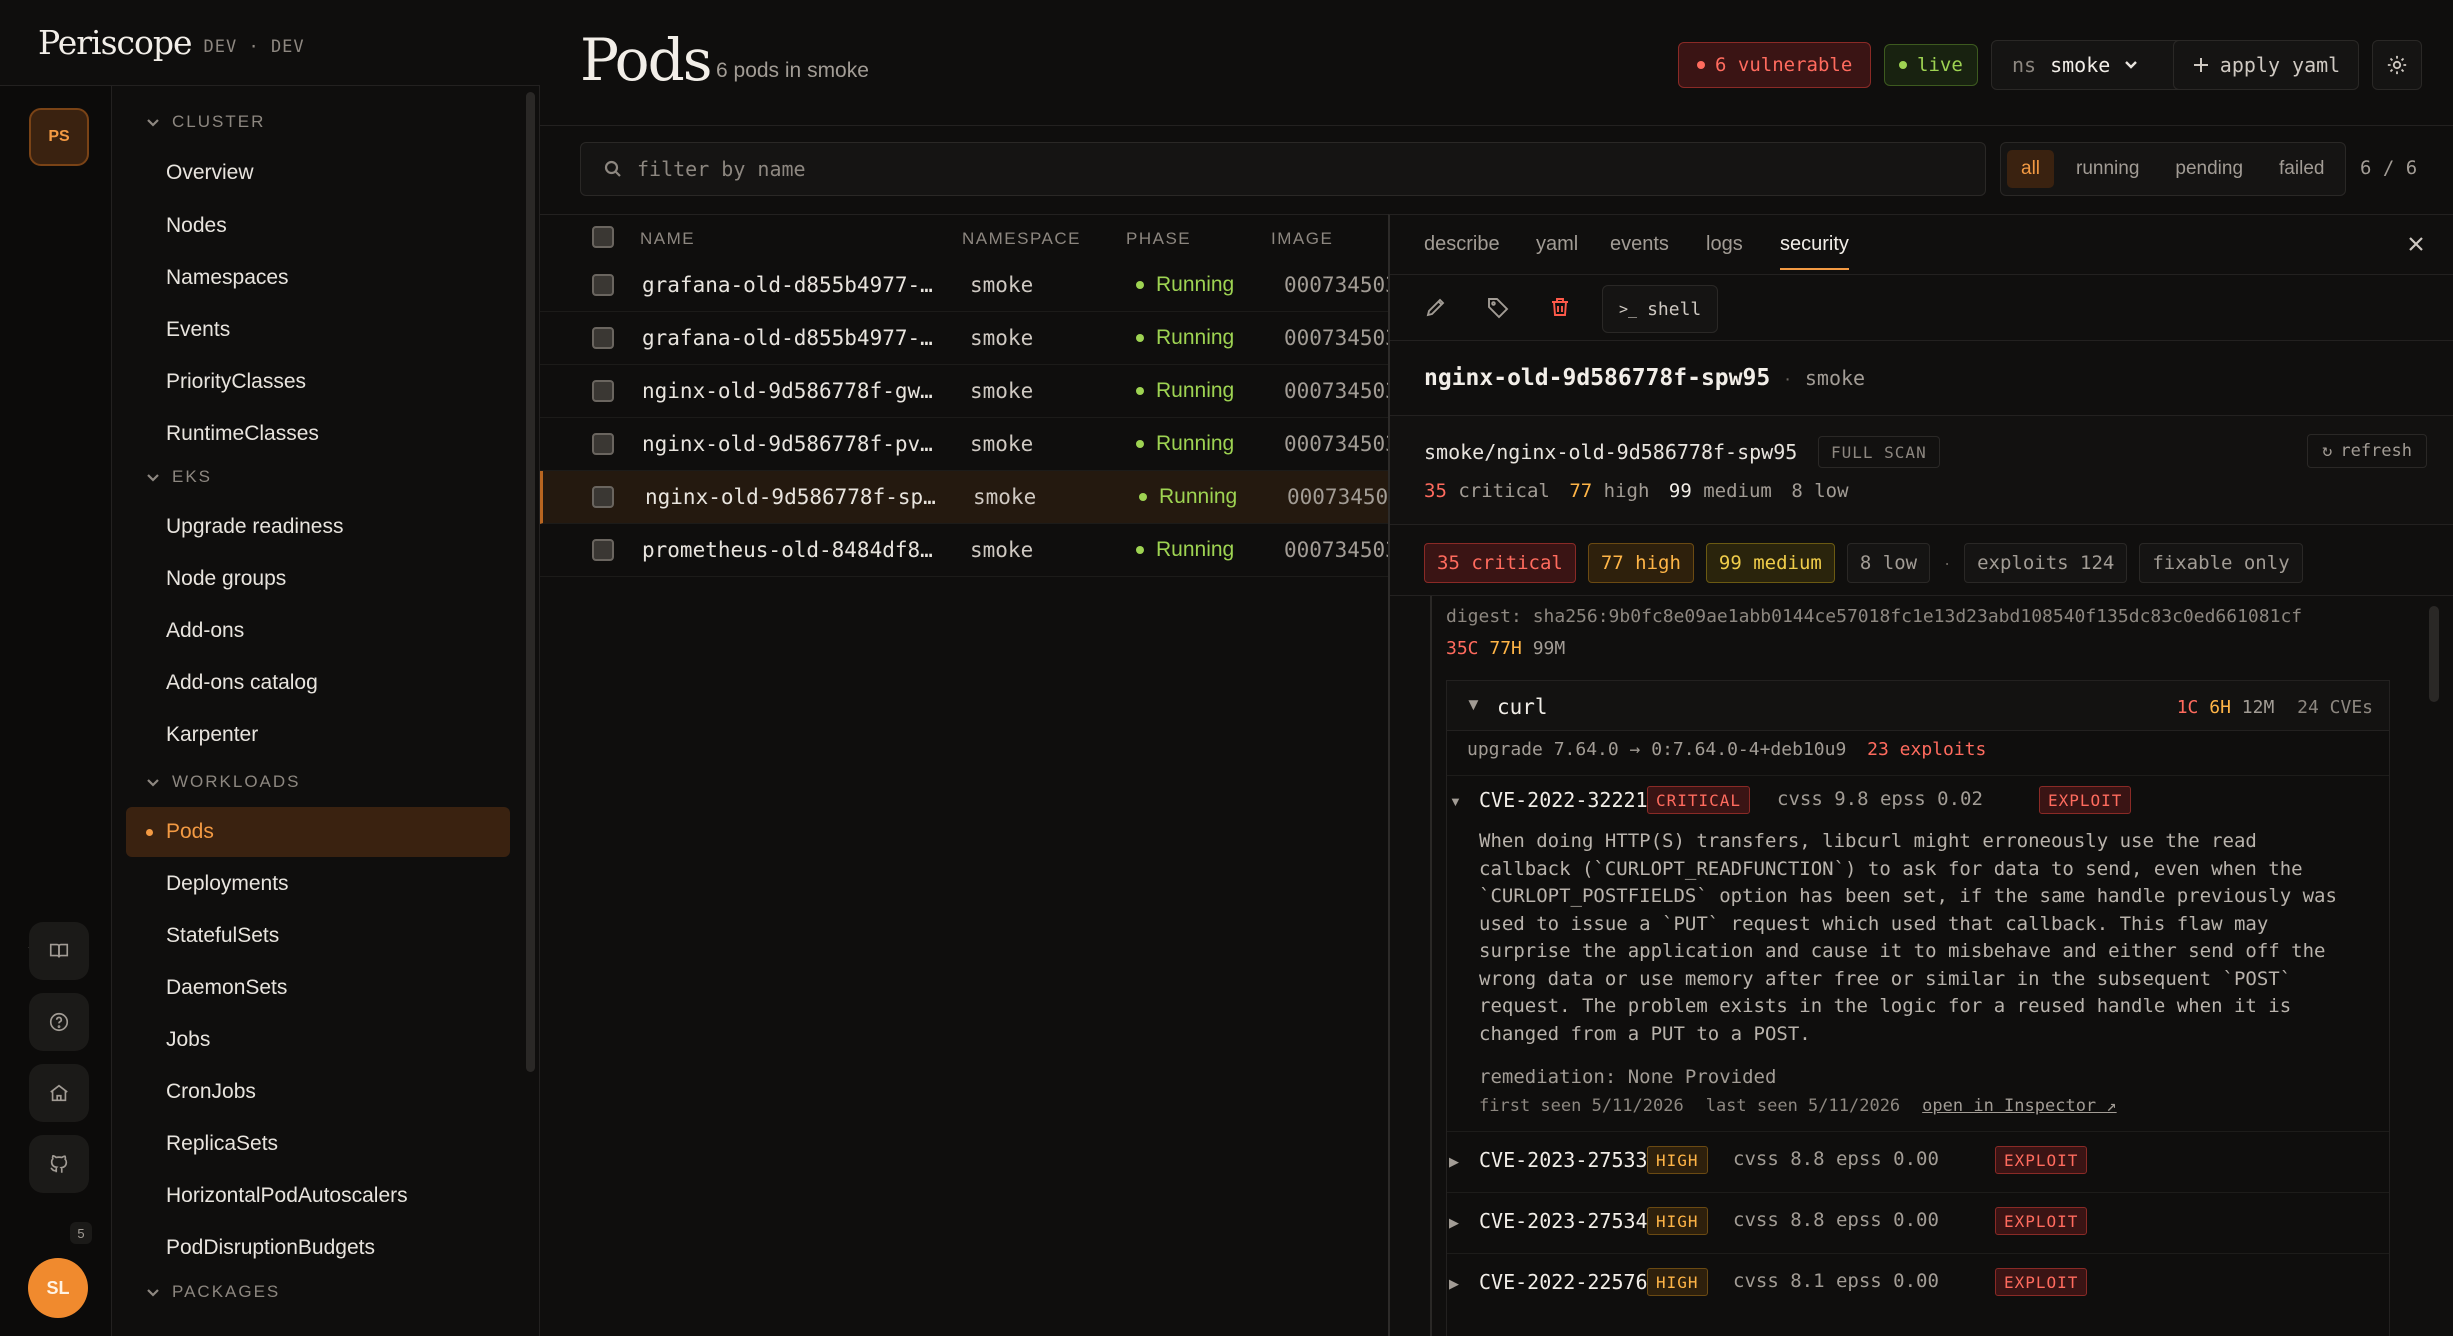 The image size is (2453, 1336). Describe the element at coordinates (1639, 244) in the screenshot. I see `tab-events: events` at that location.